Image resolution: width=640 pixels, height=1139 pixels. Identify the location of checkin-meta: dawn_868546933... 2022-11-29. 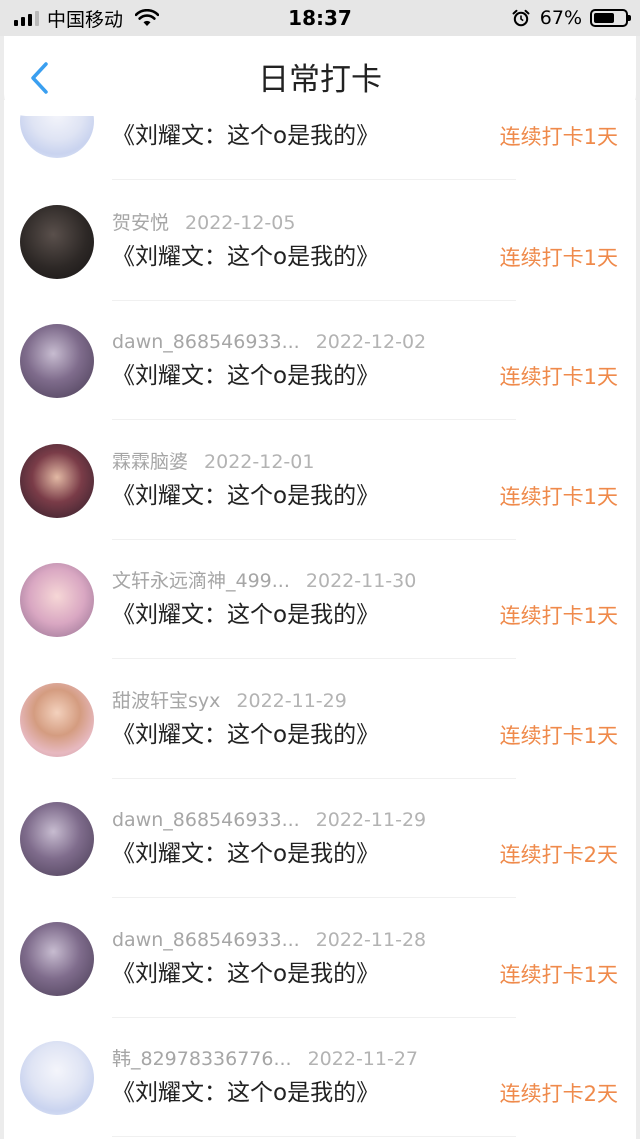
(269, 820).